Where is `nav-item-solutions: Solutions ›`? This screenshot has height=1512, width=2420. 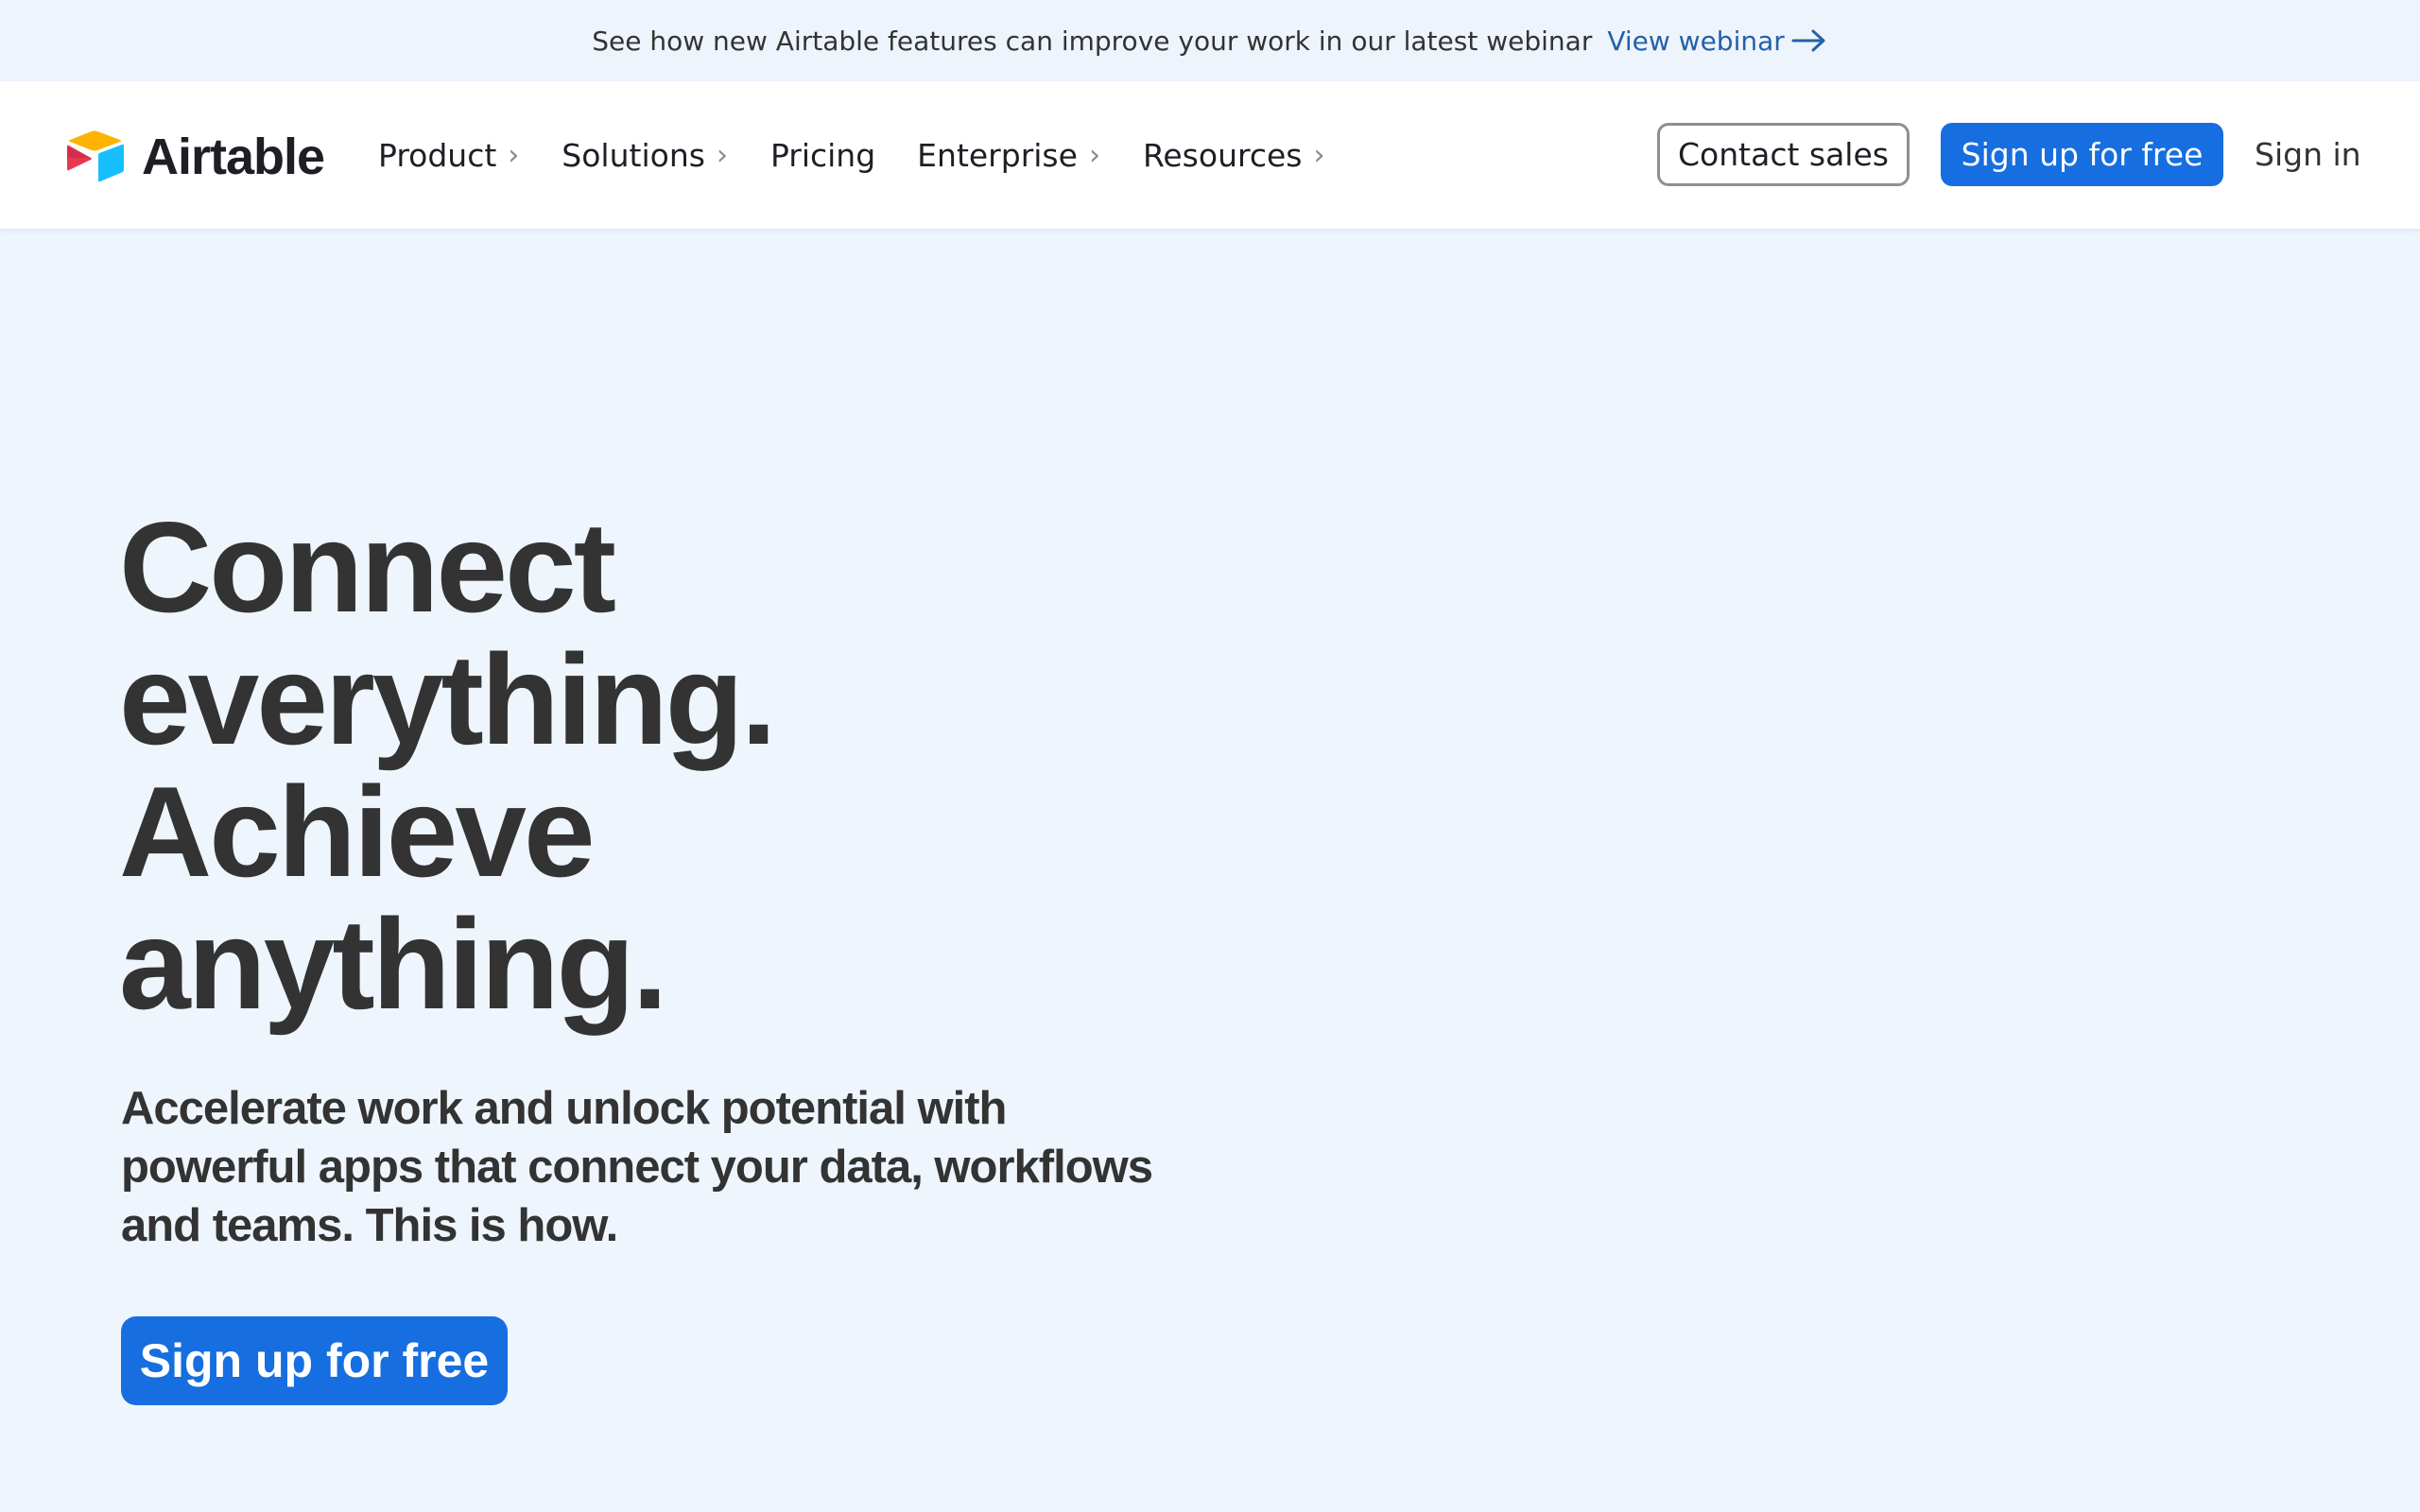
nav-item-solutions: Solutions › is located at coordinates (645, 155).